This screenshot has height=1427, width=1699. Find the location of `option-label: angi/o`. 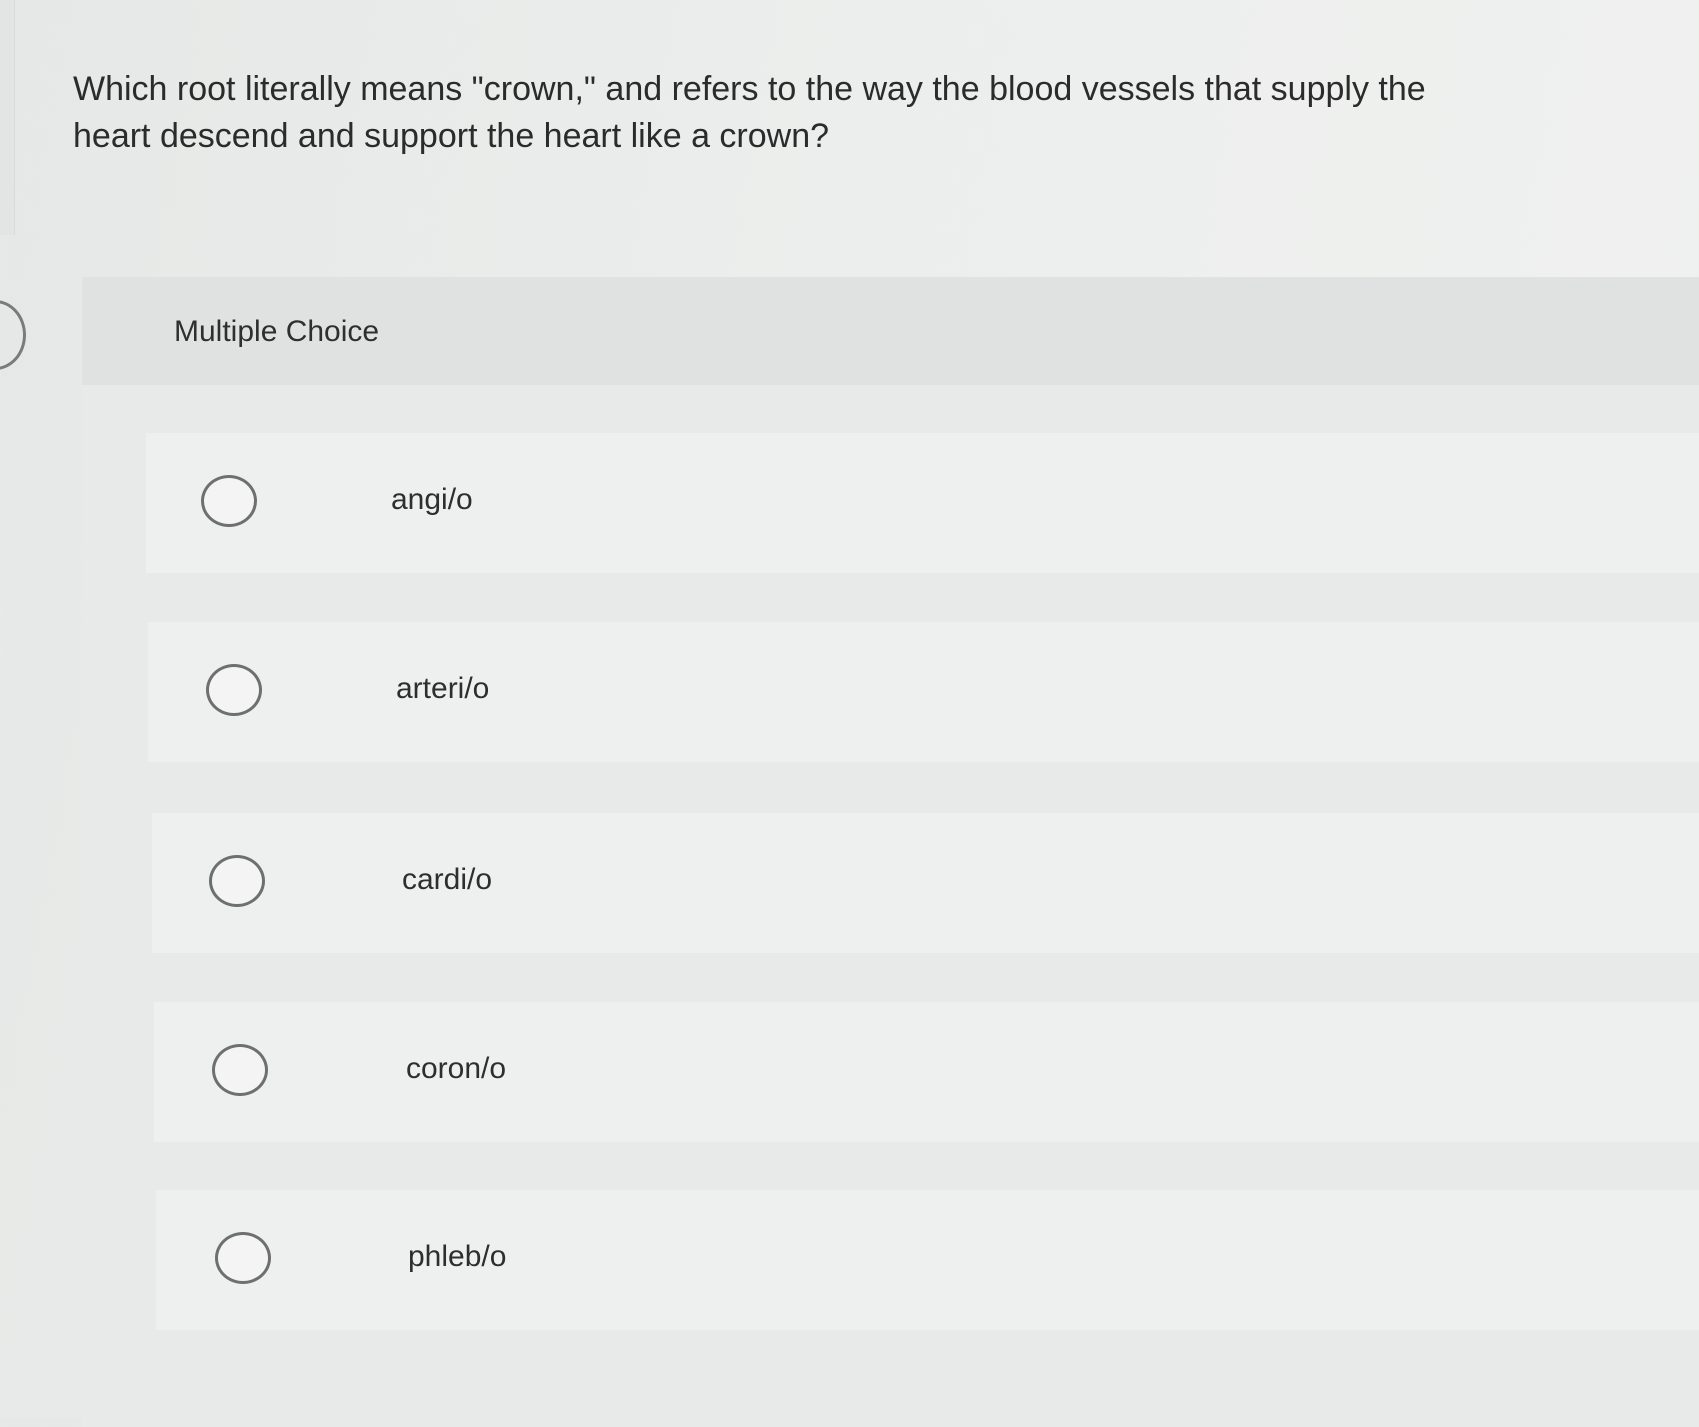

option-label: angi/o is located at coordinates (432, 499).